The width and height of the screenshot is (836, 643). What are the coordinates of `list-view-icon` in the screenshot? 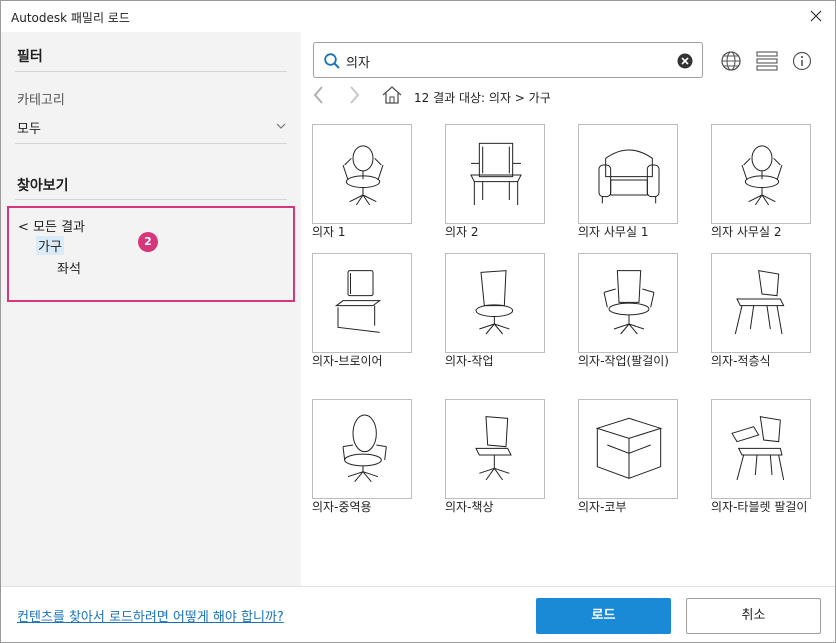 It's located at (767, 61).